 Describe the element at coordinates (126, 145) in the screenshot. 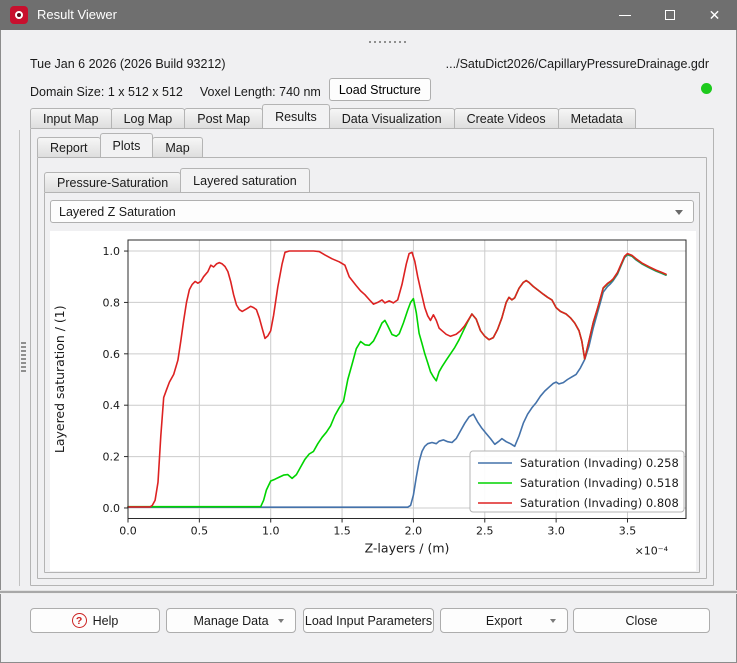

I see `tab-plots: Plots` at that location.